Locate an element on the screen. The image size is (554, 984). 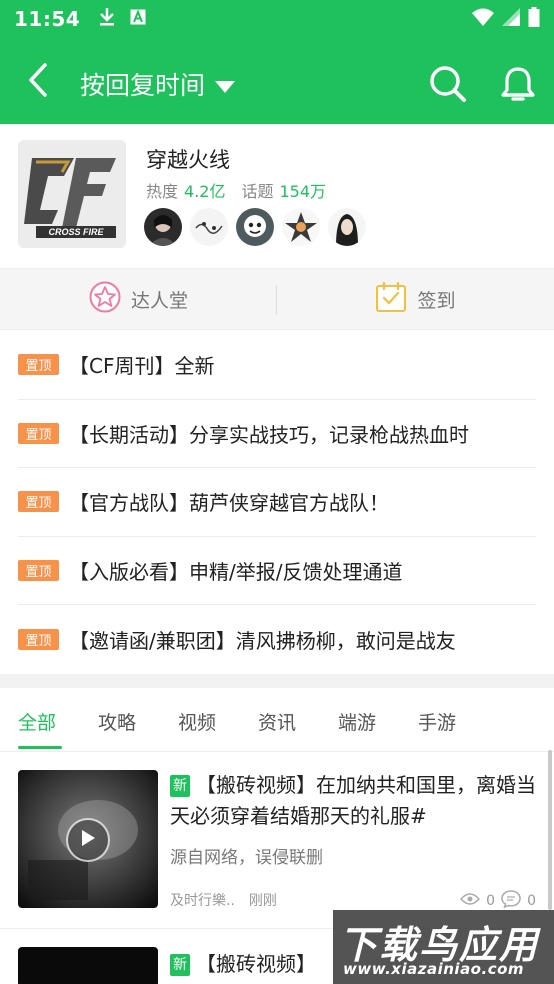
experts-hall-button: 达人堂 is located at coordinates (138, 299).